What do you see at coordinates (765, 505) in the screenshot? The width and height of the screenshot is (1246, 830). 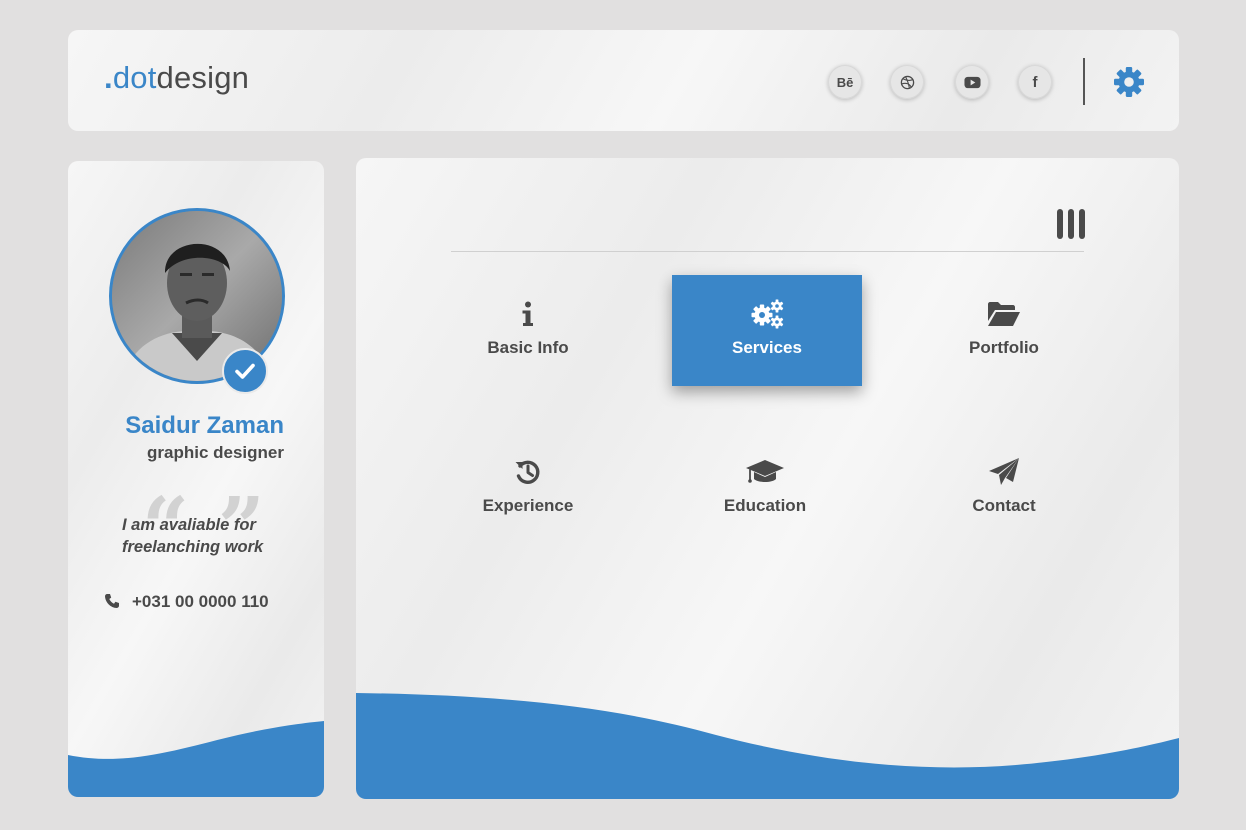 I see `tile-label: Education` at bounding box center [765, 505].